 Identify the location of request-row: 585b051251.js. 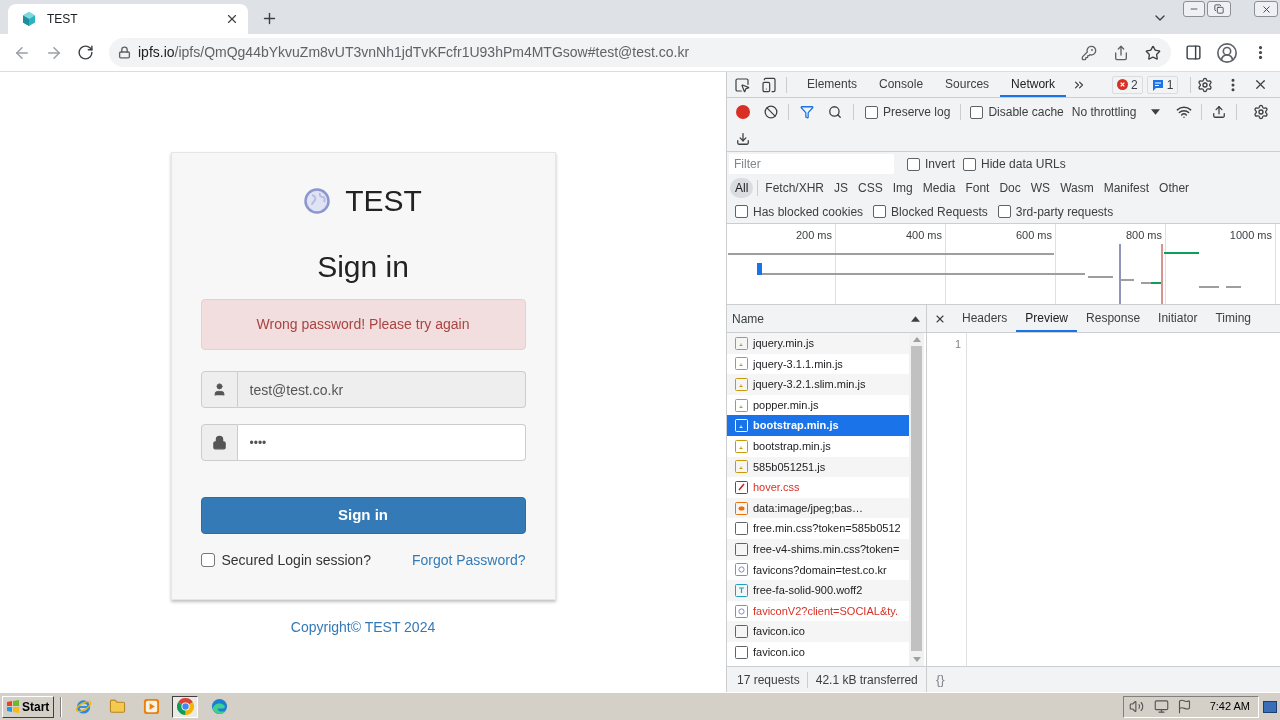
(818, 467).